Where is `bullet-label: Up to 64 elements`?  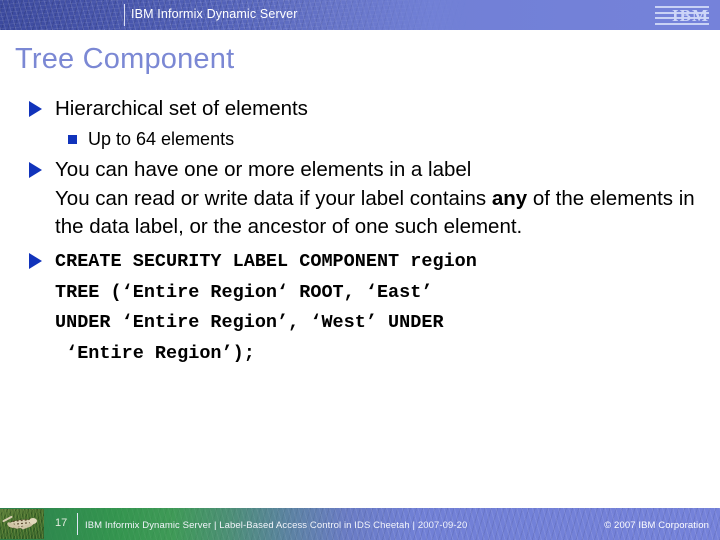
bullet-label: Up to 64 elements is located at coordinates (161, 139).